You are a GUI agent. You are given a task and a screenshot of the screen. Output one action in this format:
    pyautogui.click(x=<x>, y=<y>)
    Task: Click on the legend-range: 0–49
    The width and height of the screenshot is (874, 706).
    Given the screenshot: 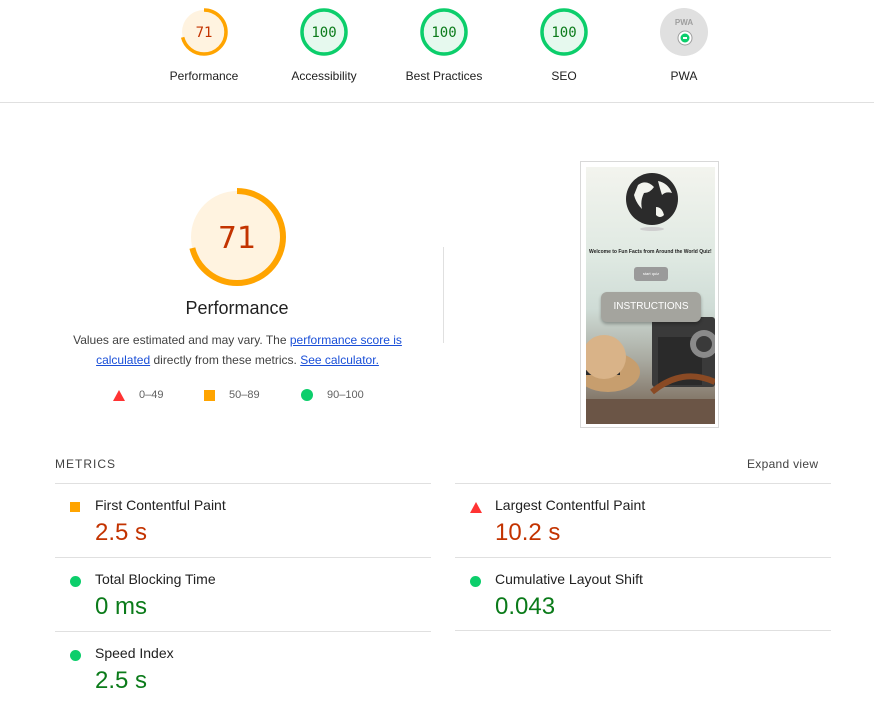 What is the action you would take?
    pyautogui.click(x=151, y=395)
    